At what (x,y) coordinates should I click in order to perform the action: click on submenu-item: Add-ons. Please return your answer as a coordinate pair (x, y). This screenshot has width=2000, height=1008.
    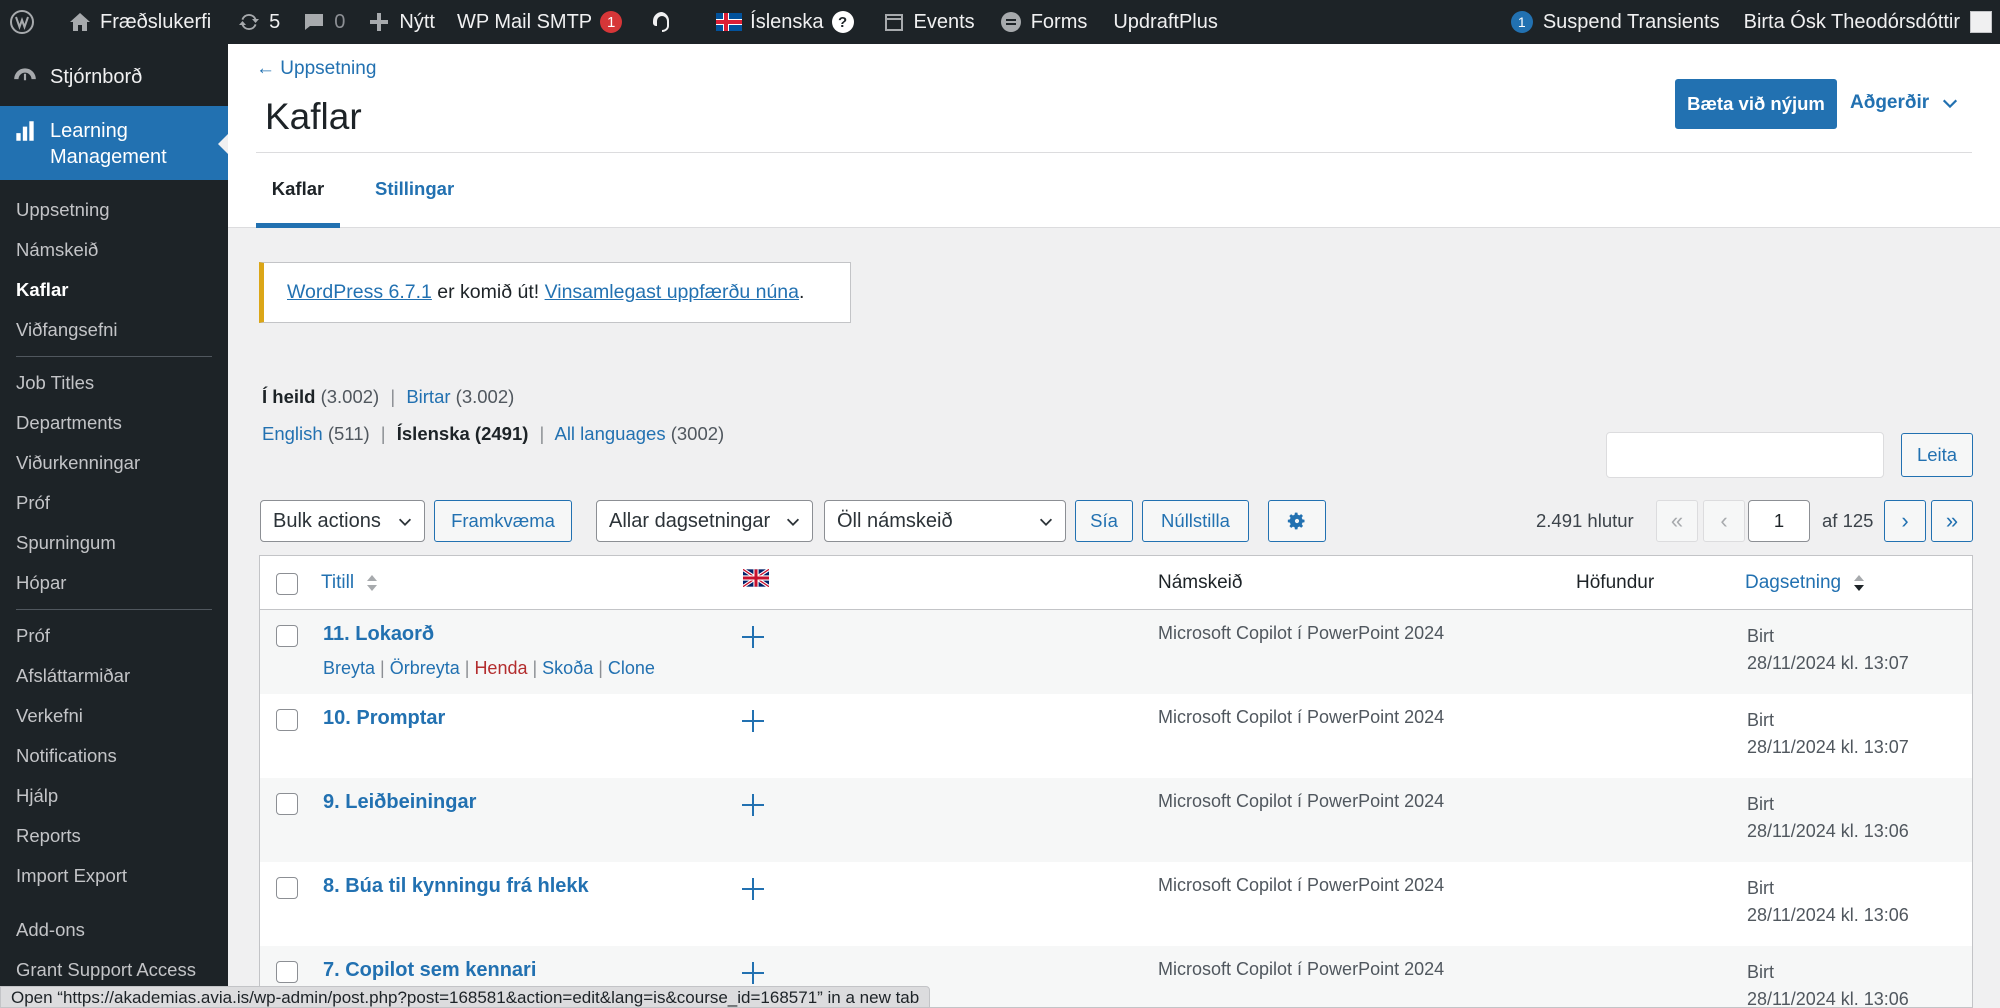
    Looking at the image, I should click on (114, 930).